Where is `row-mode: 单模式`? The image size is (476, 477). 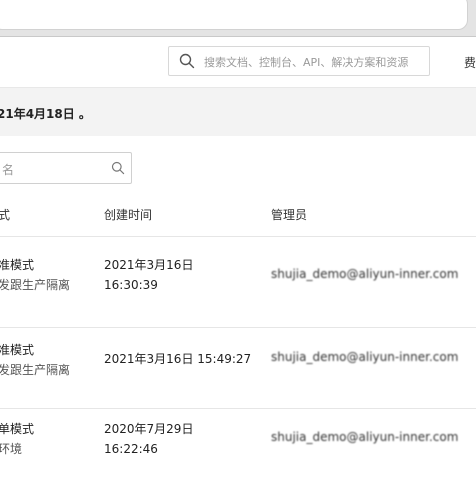
row-mode: 单模式 is located at coordinates (17, 429).